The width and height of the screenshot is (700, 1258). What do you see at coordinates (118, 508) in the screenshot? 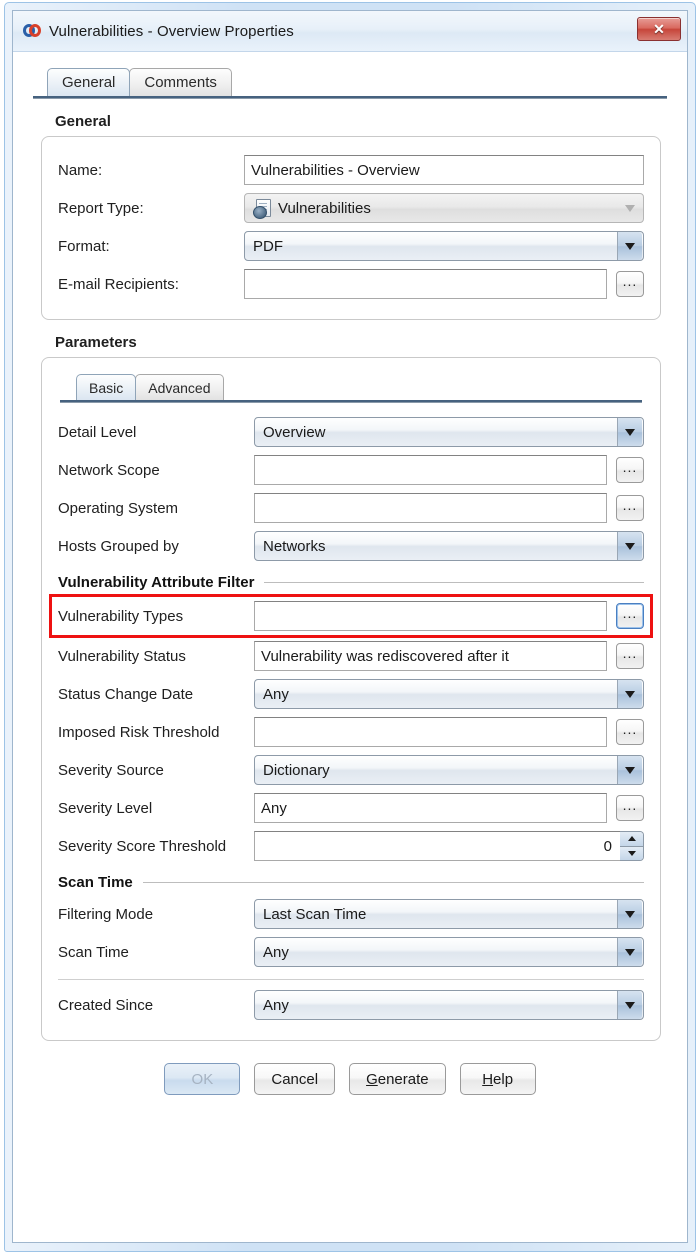
I see `operating-system-label: Operating System` at bounding box center [118, 508].